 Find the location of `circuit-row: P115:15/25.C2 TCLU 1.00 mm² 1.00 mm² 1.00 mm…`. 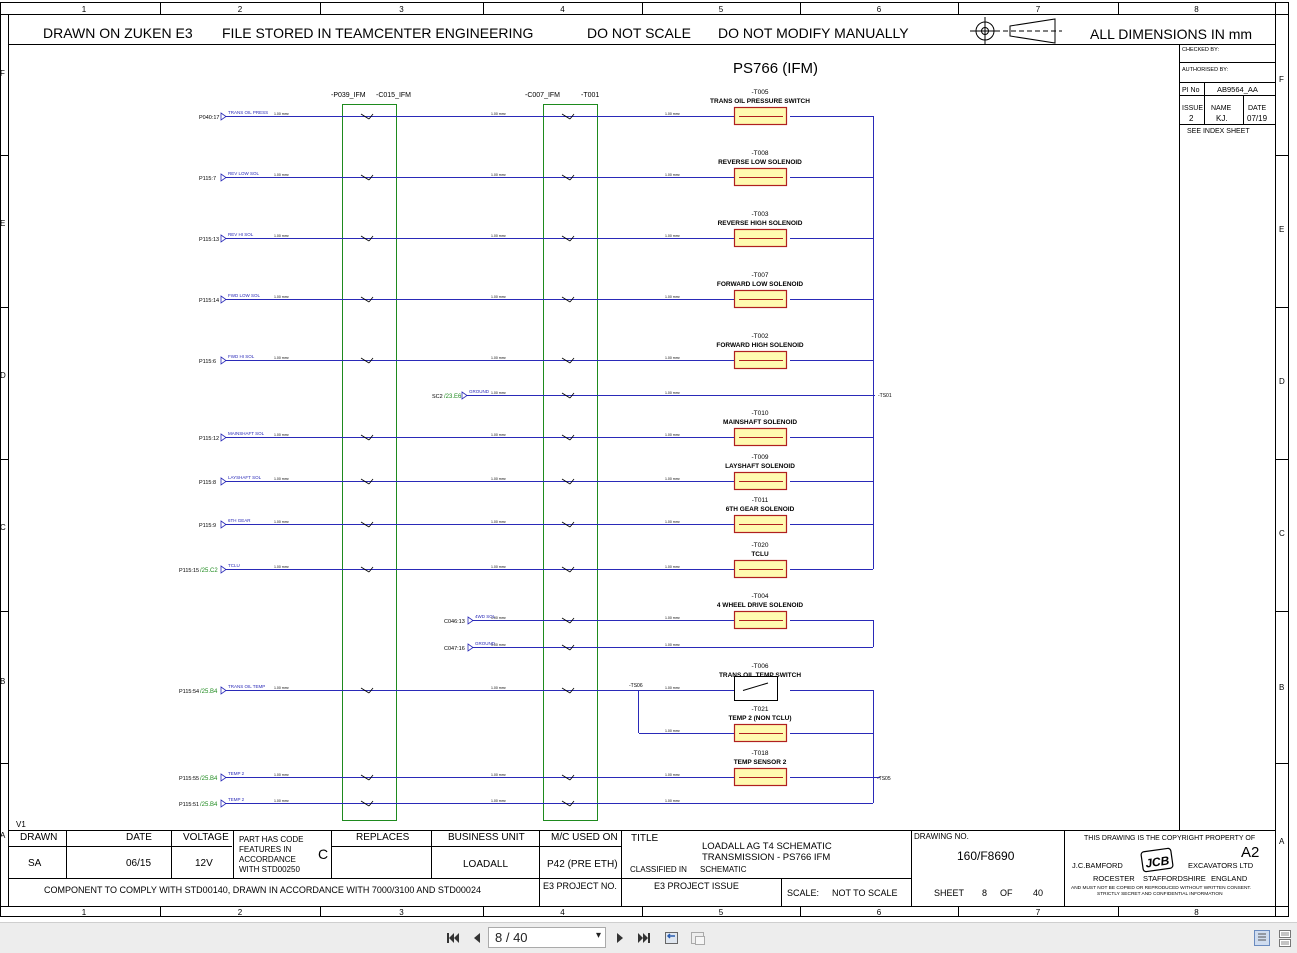

circuit-row: P115:15/25.C2 TCLU 1.00 mm² 1.00 mm² 1.00 mm… is located at coordinates (526, 560).